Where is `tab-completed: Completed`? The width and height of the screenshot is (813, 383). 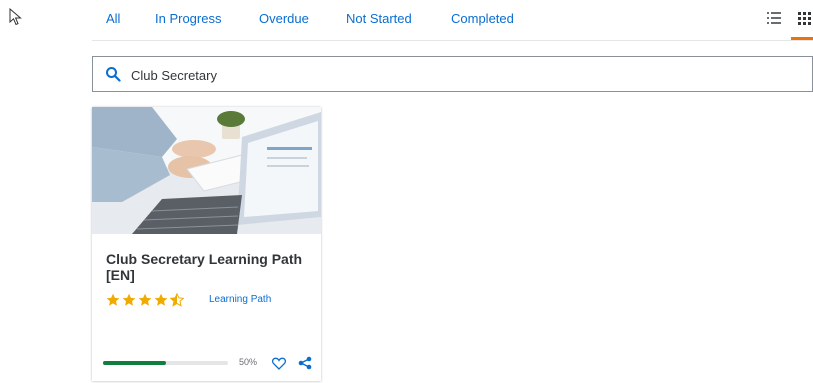
tab-completed: Completed is located at coordinates (482, 18).